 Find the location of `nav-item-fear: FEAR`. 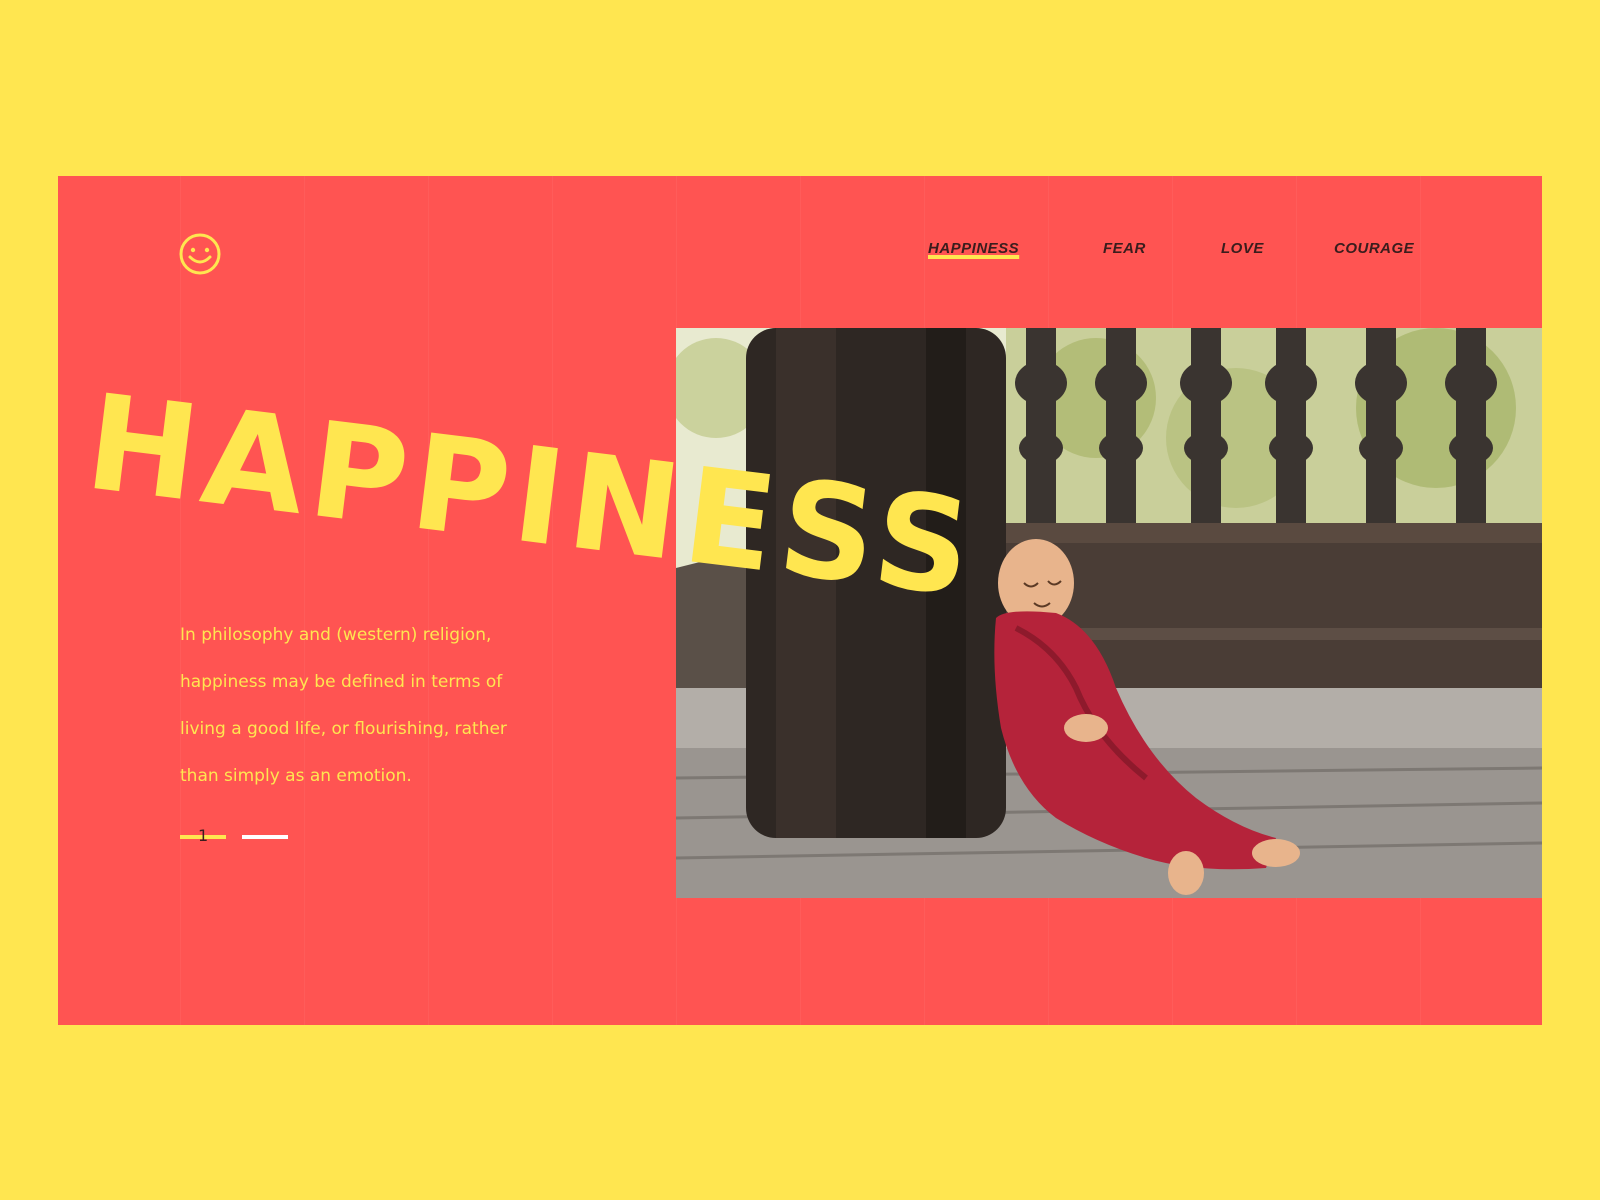

nav-item-fear: FEAR is located at coordinates (1124, 248).